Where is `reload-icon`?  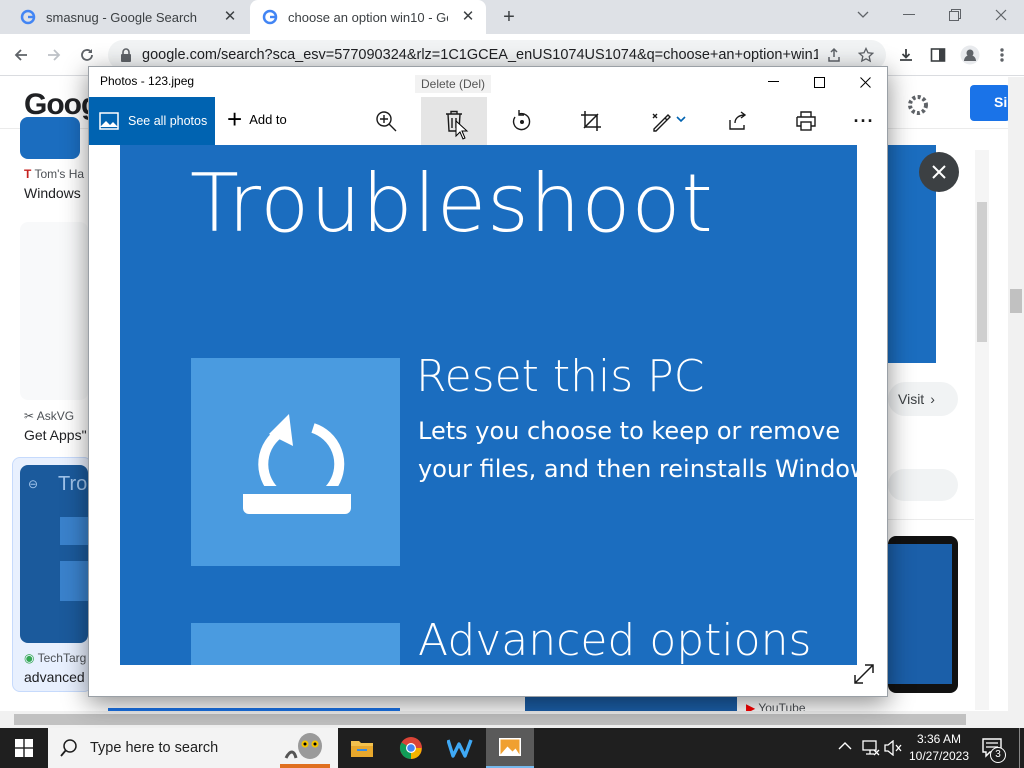 reload-icon is located at coordinates (87, 55).